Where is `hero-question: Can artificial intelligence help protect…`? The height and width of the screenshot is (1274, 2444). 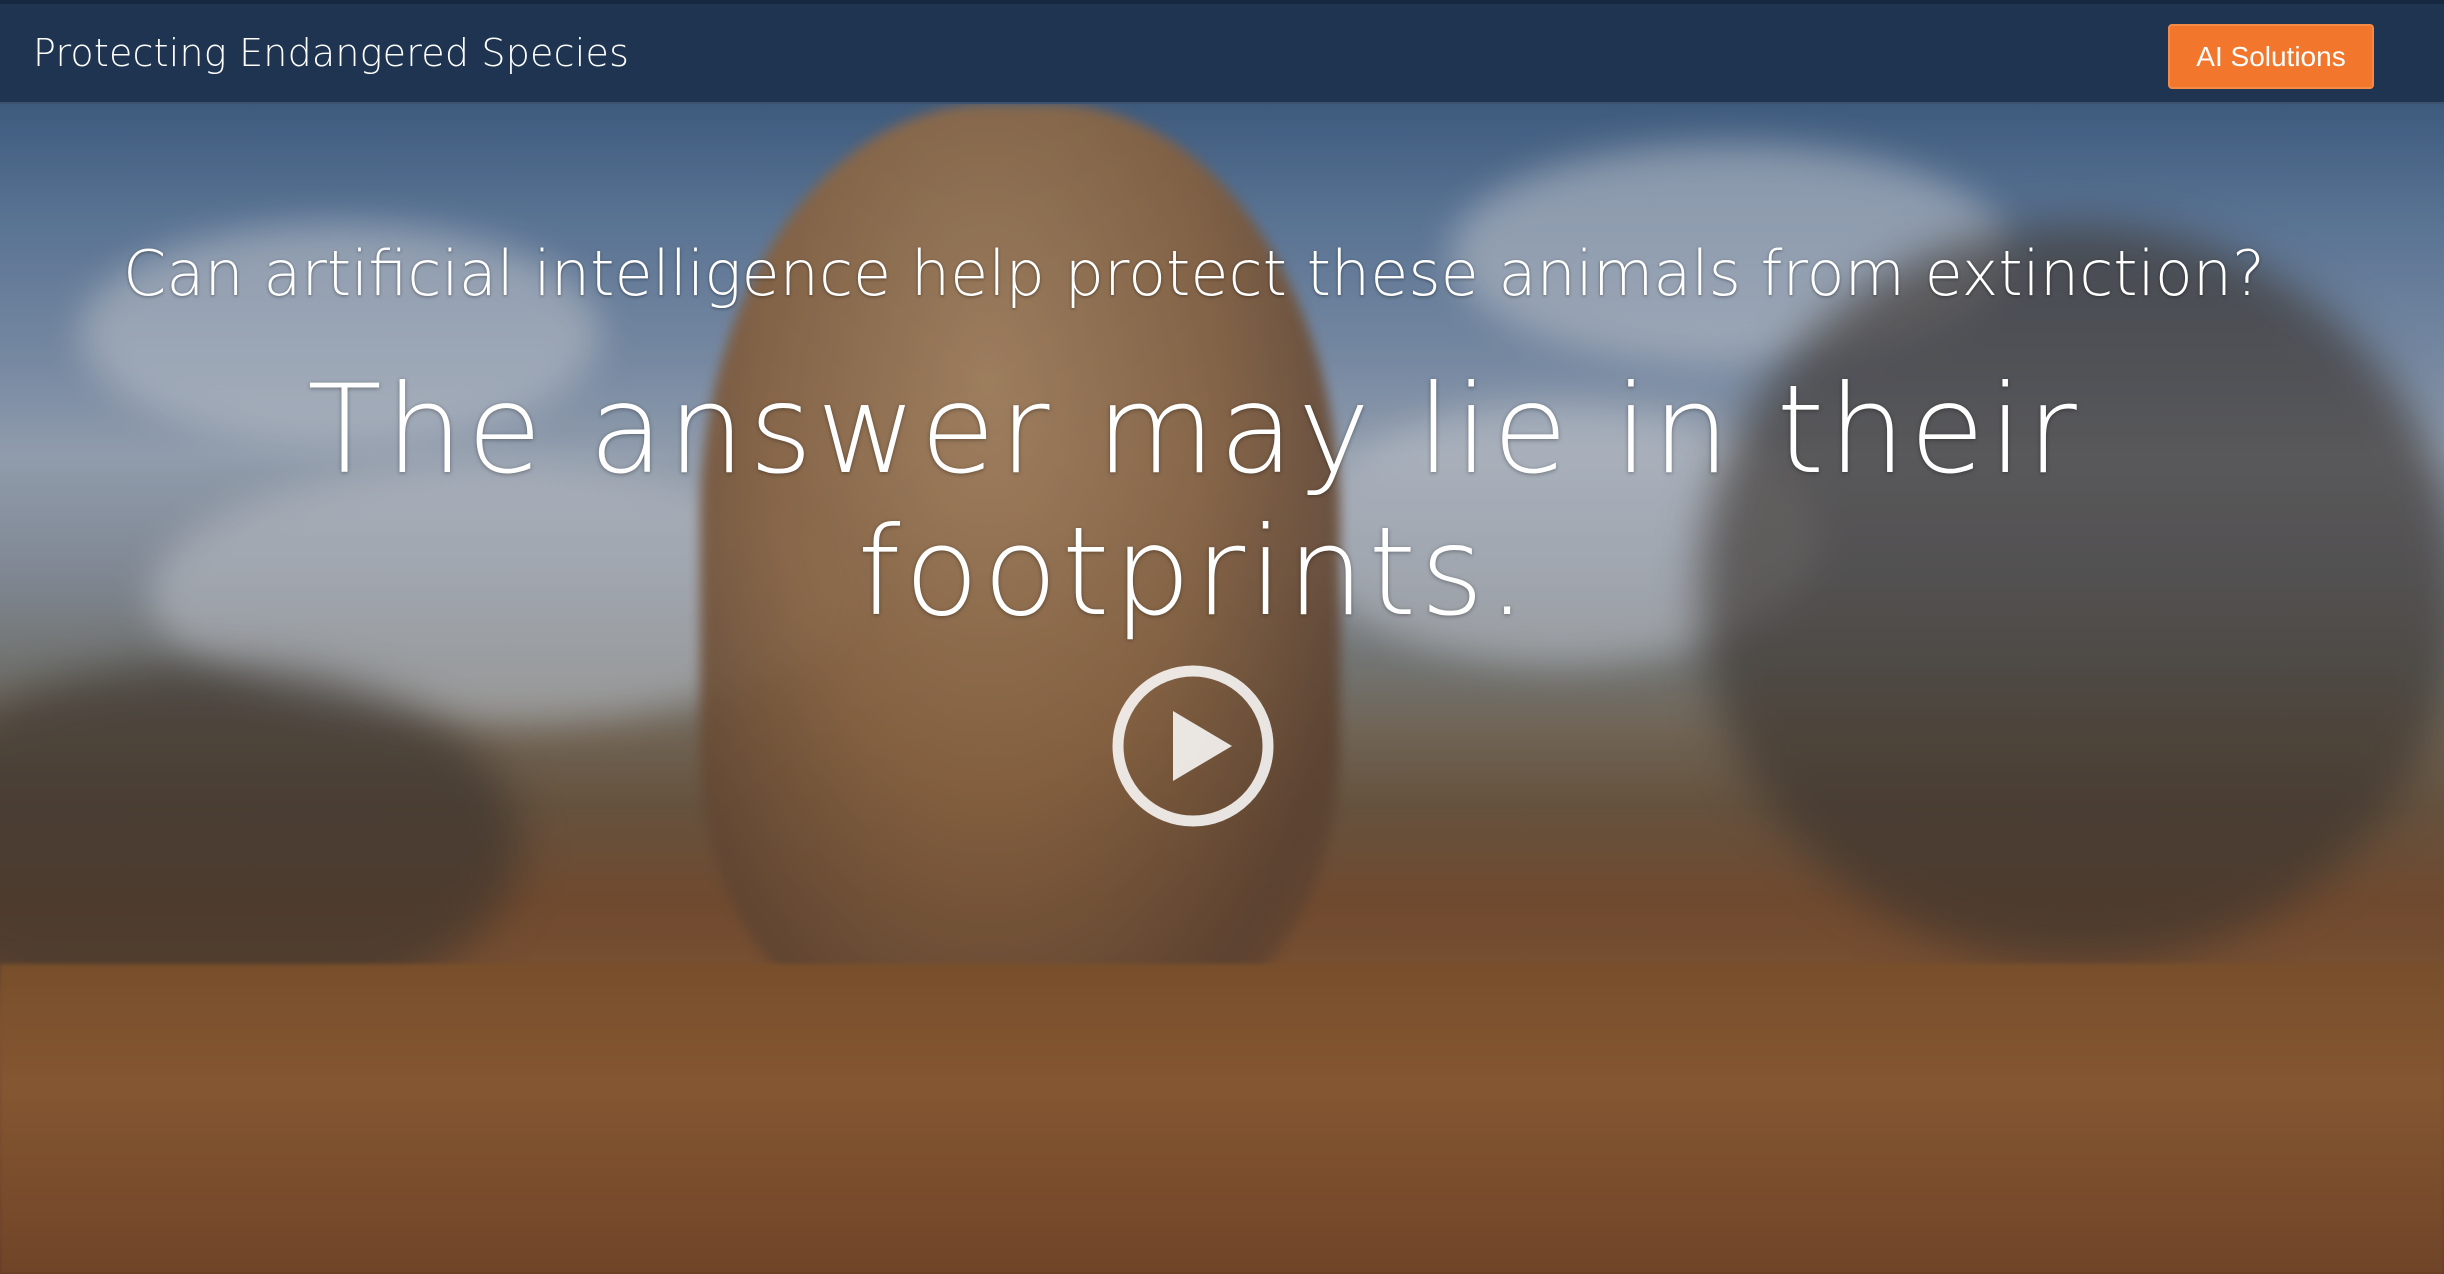 hero-question: Can artificial intelligence help protect… is located at coordinates (1194, 273).